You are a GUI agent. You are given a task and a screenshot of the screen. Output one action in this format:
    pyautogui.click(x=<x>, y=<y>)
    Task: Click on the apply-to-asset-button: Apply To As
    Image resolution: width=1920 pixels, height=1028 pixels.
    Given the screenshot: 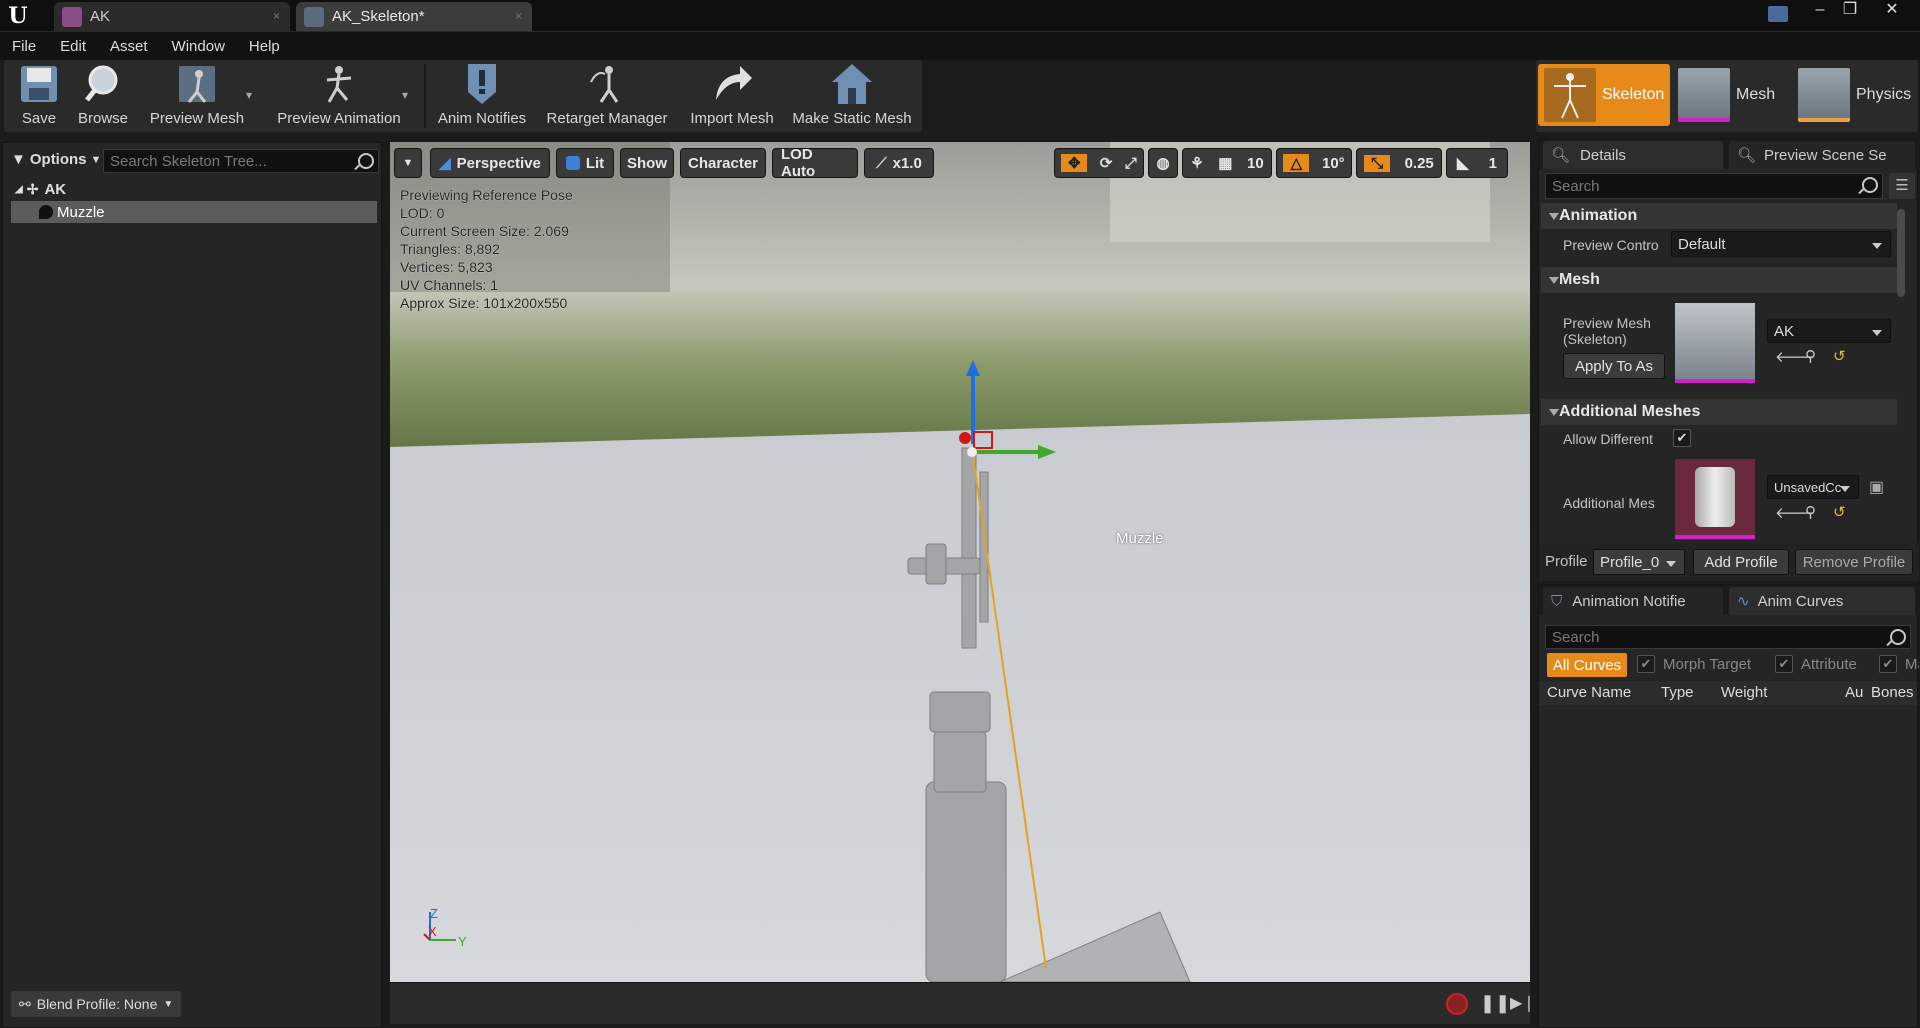 What is the action you would take?
    pyautogui.click(x=1614, y=366)
    